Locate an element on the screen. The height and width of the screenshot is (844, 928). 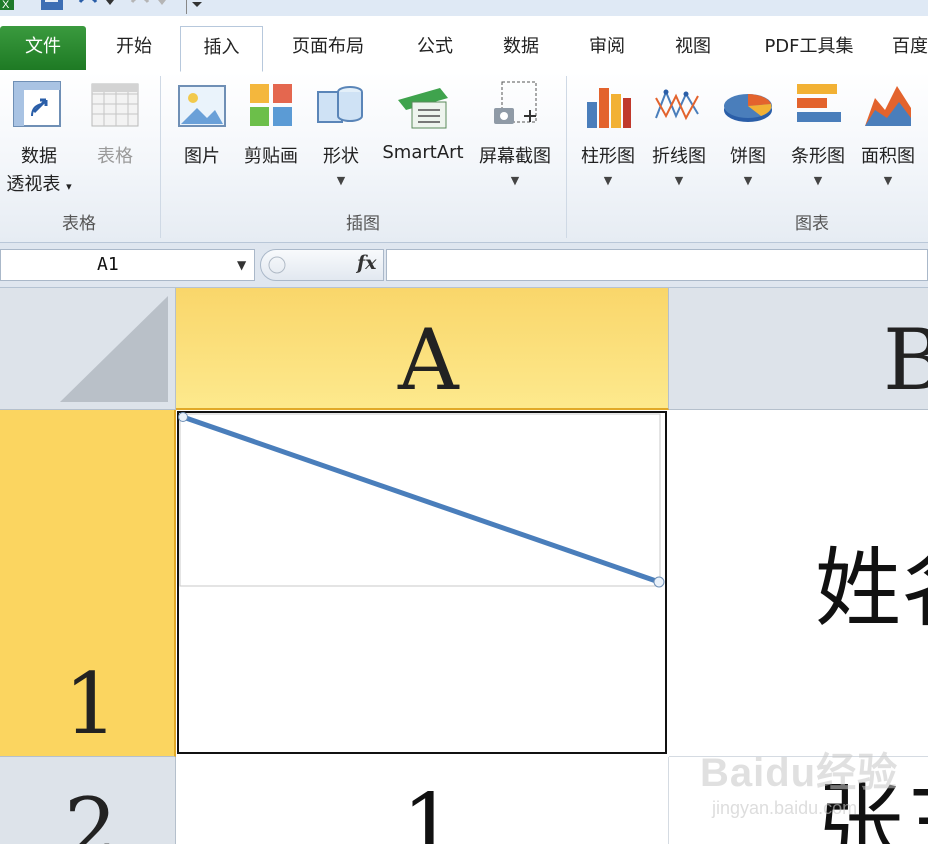
cell-a2-text: 1 is located at coordinates (429, 810).